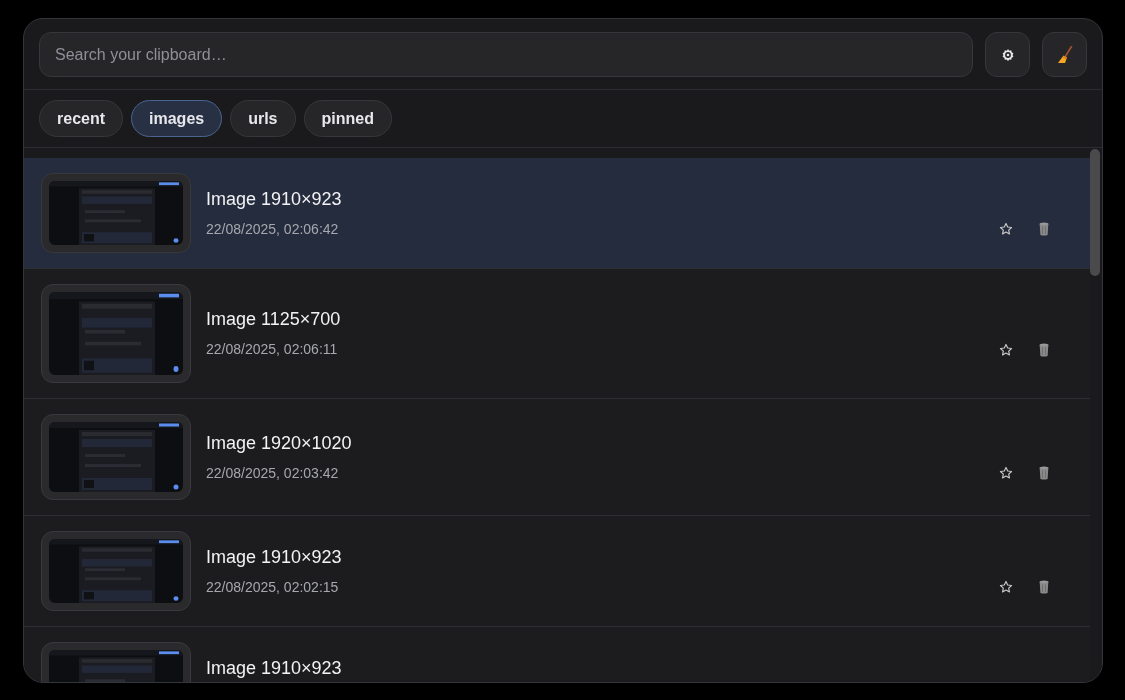  Describe the element at coordinates (177, 118) in the screenshot. I see `filter-chip: images` at that location.